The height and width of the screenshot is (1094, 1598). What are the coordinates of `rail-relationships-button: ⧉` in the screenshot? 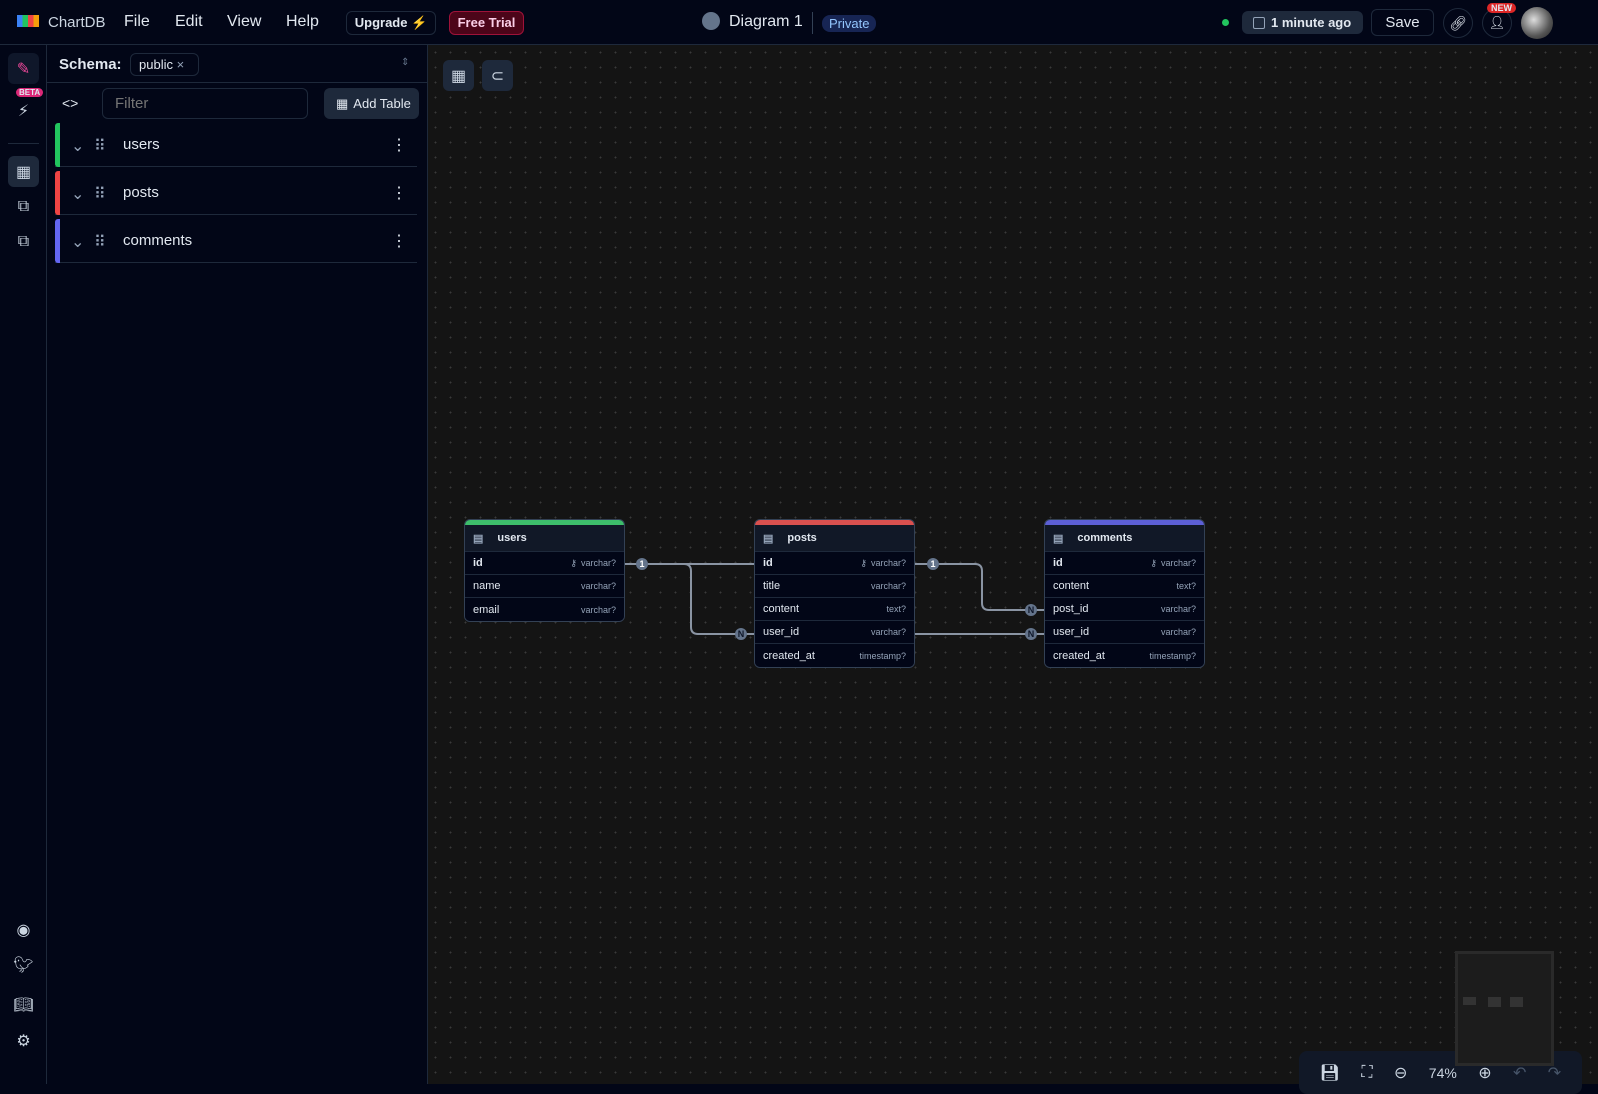 It's located at (23, 206).